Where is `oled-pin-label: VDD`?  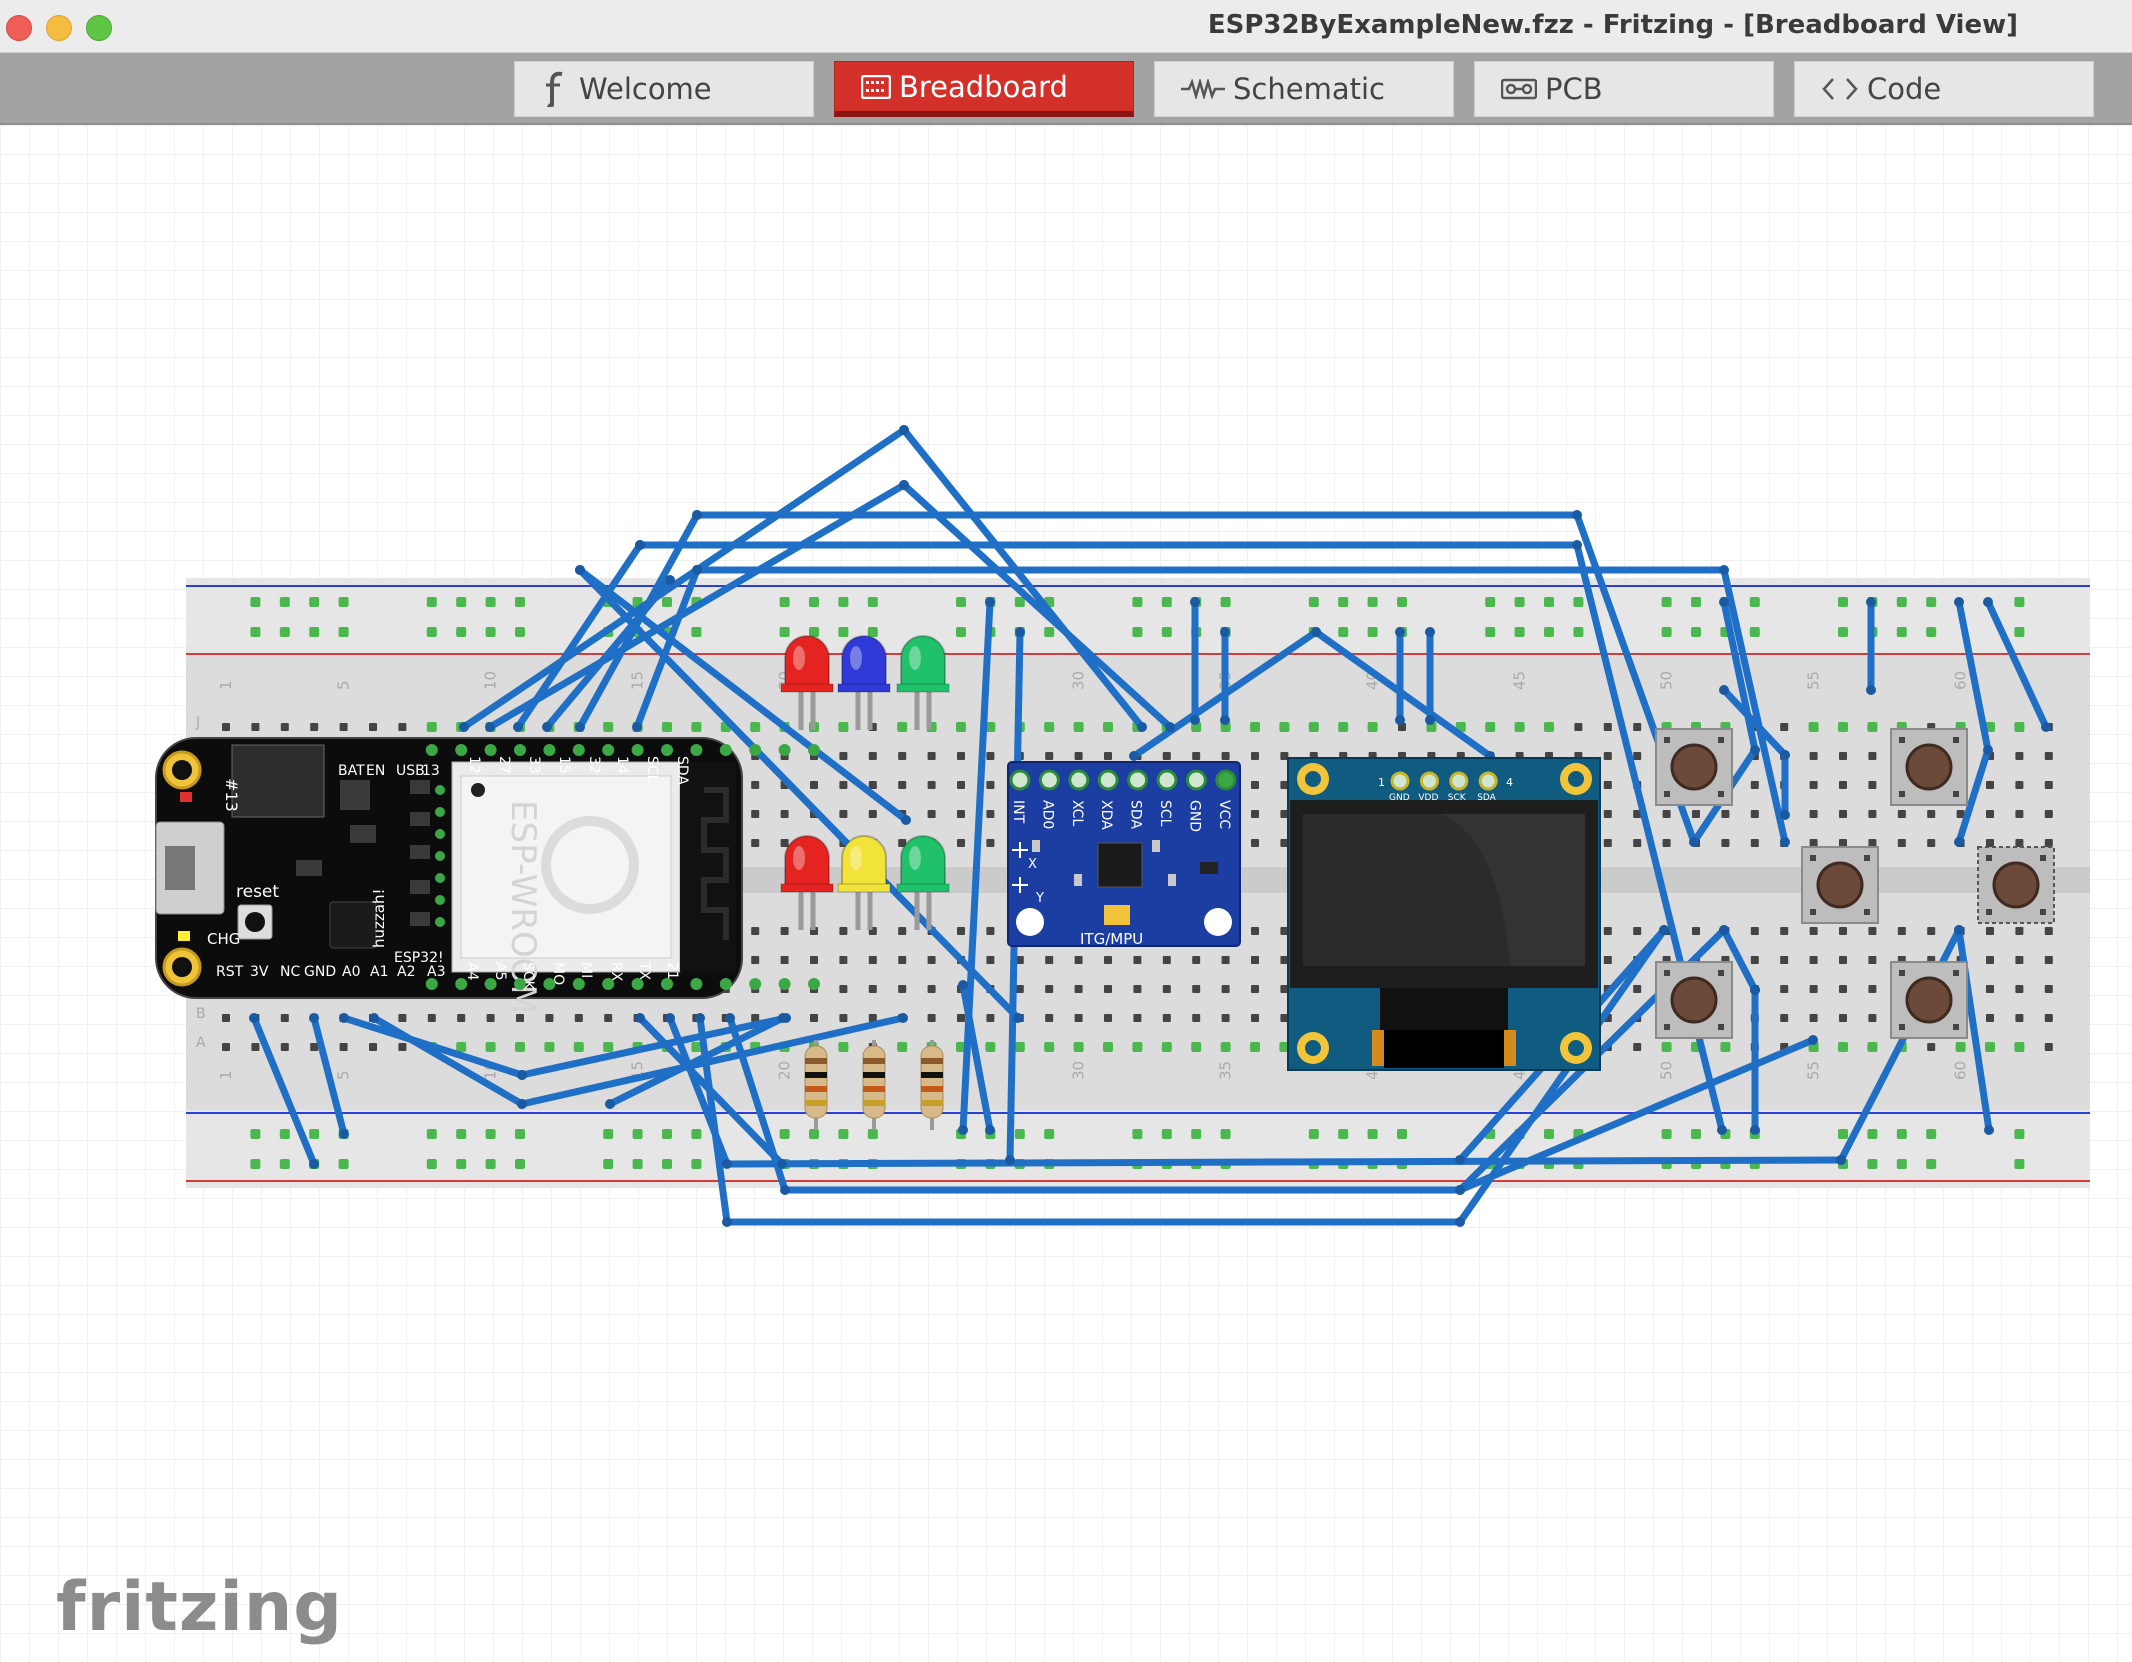 oled-pin-label: VDD is located at coordinates (1428, 798).